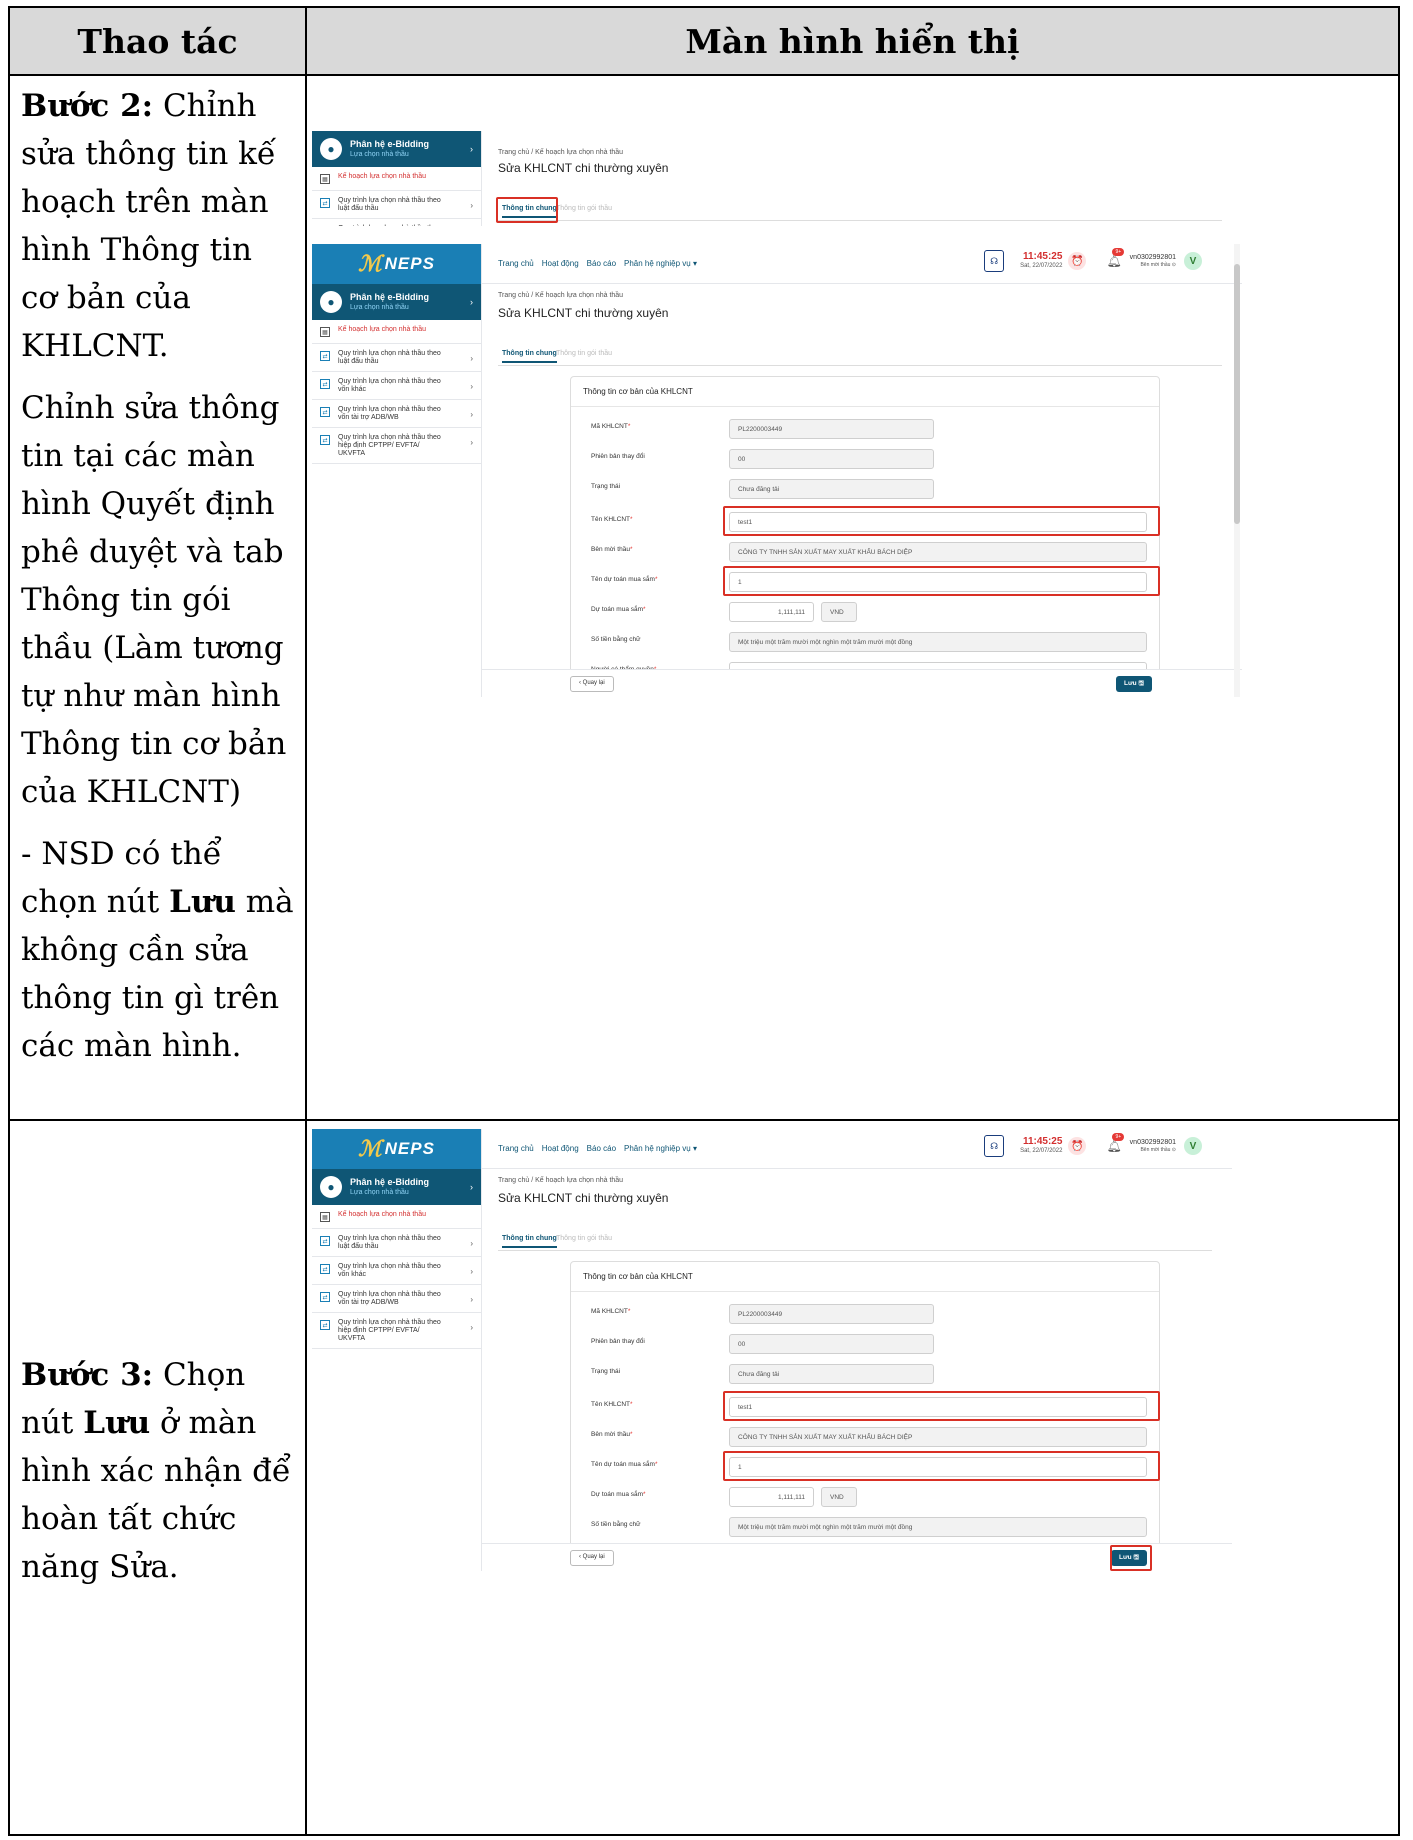 The image size is (1413, 1840). Describe the element at coordinates (1131, 1558) in the screenshot. I see `highlight-save-button` at that location.